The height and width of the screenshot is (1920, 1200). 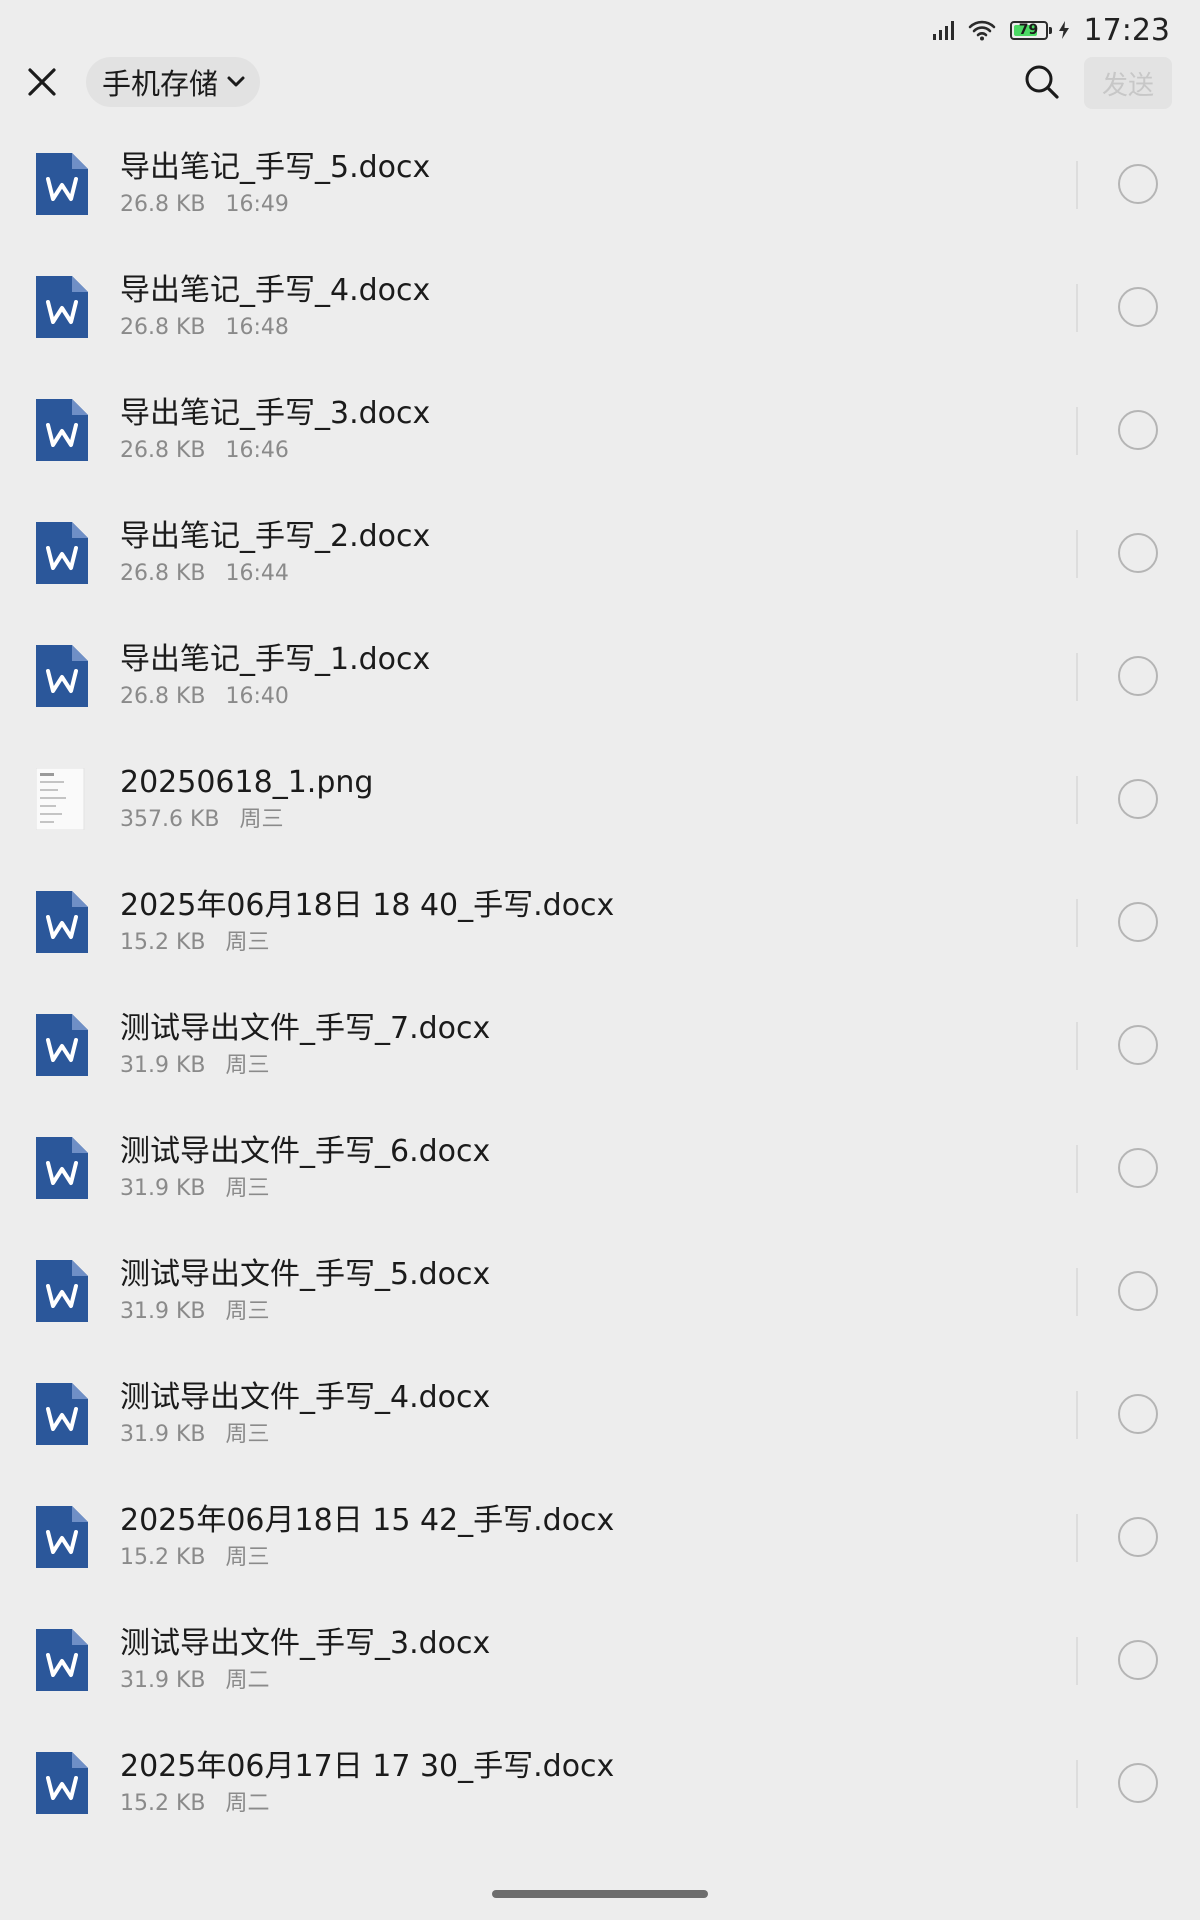 What do you see at coordinates (195, 1804) in the screenshot?
I see `file-meta: 15.2 KB 周二` at bounding box center [195, 1804].